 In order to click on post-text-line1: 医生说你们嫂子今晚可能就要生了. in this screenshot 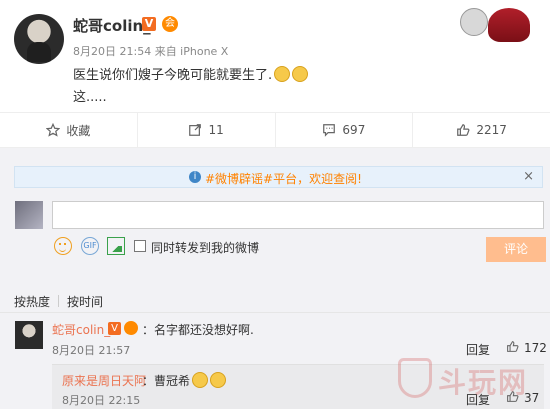, I will do `click(173, 75)`.